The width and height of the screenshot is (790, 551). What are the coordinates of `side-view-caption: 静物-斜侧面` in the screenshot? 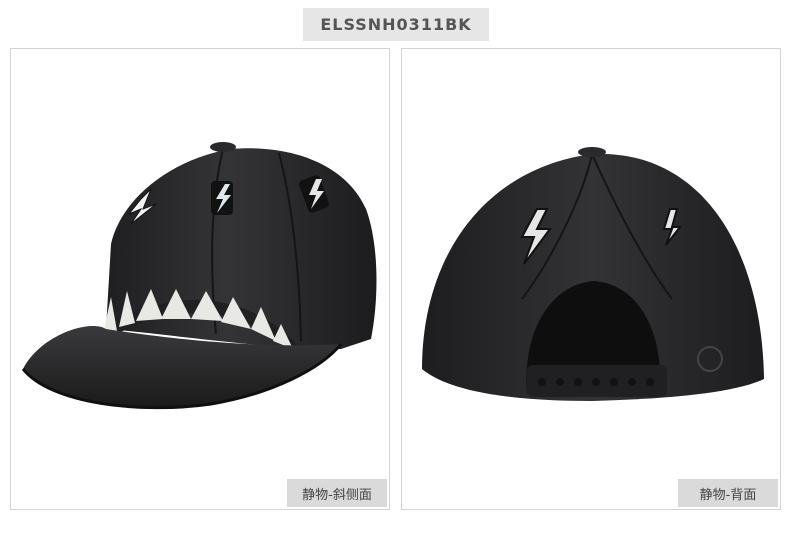 It's located at (337, 493).